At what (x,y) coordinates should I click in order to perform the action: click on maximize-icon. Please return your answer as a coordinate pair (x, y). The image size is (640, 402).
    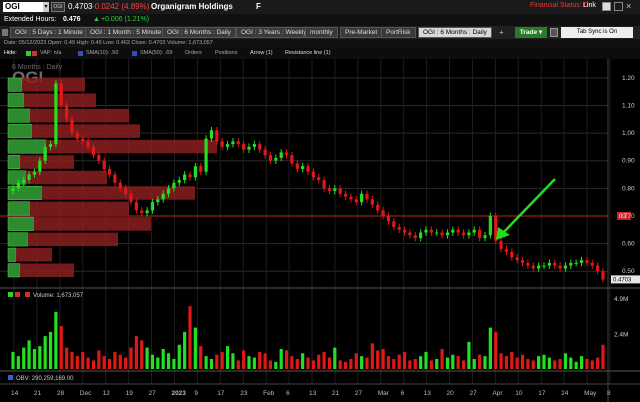
    Looking at the image, I should click on (618, 6).